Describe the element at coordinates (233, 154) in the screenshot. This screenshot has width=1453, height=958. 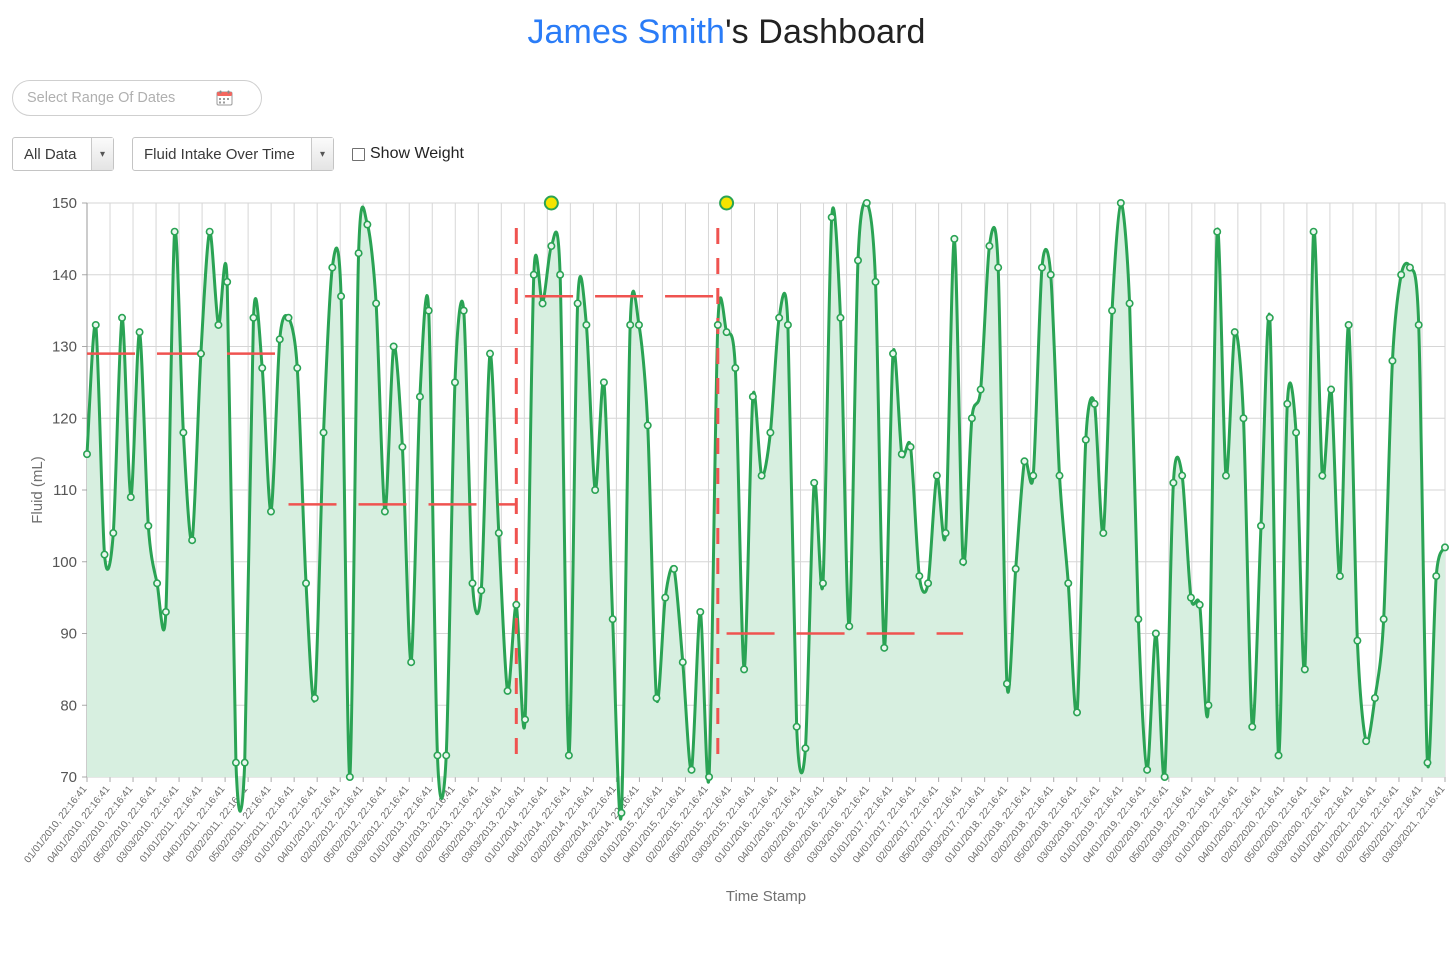
I see `metric-select: Fluid Intake Over Time ▾` at that location.